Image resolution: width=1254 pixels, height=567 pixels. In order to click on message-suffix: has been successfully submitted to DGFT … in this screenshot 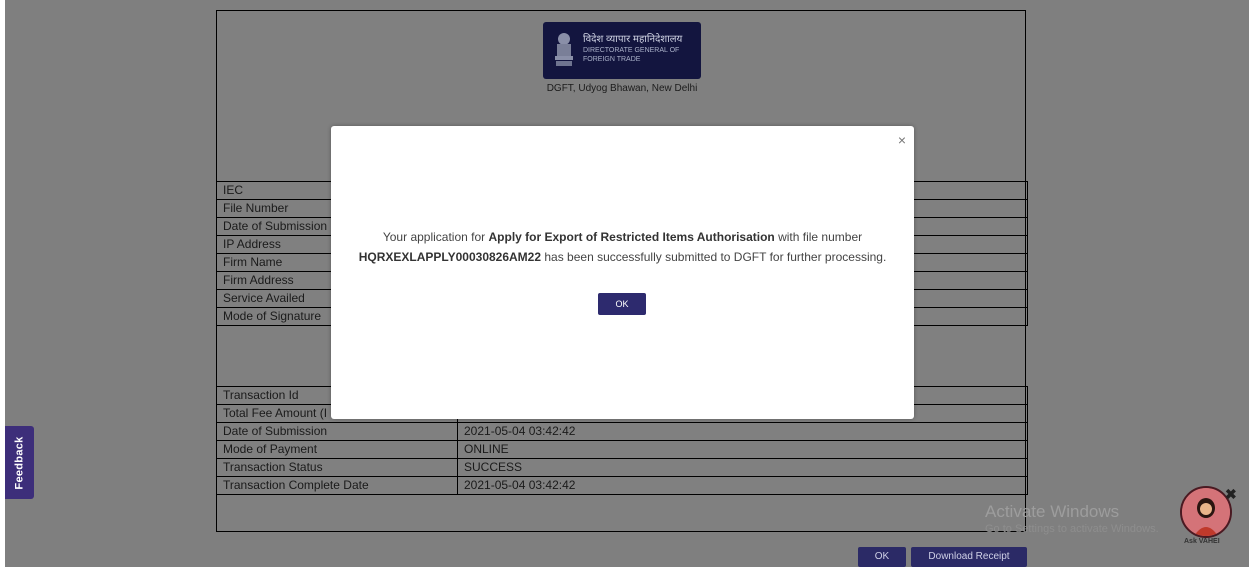, I will do `click(714, 257)`.